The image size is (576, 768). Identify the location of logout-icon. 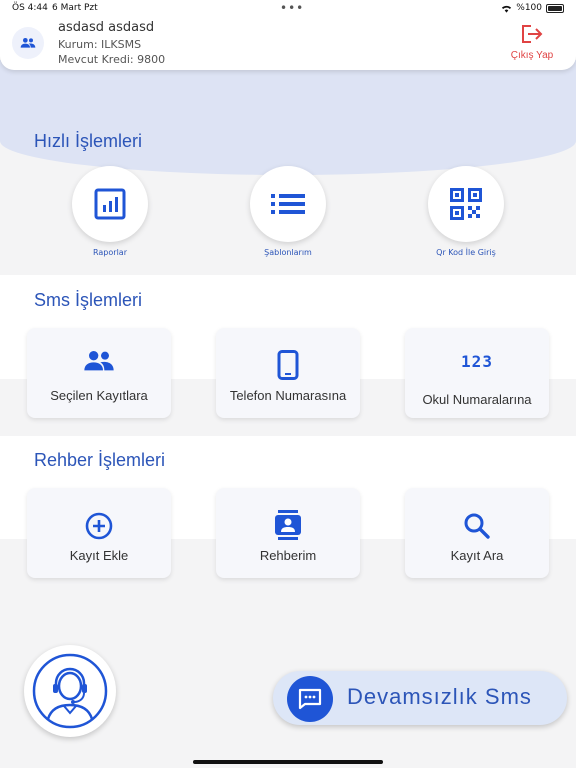
(532, 34).